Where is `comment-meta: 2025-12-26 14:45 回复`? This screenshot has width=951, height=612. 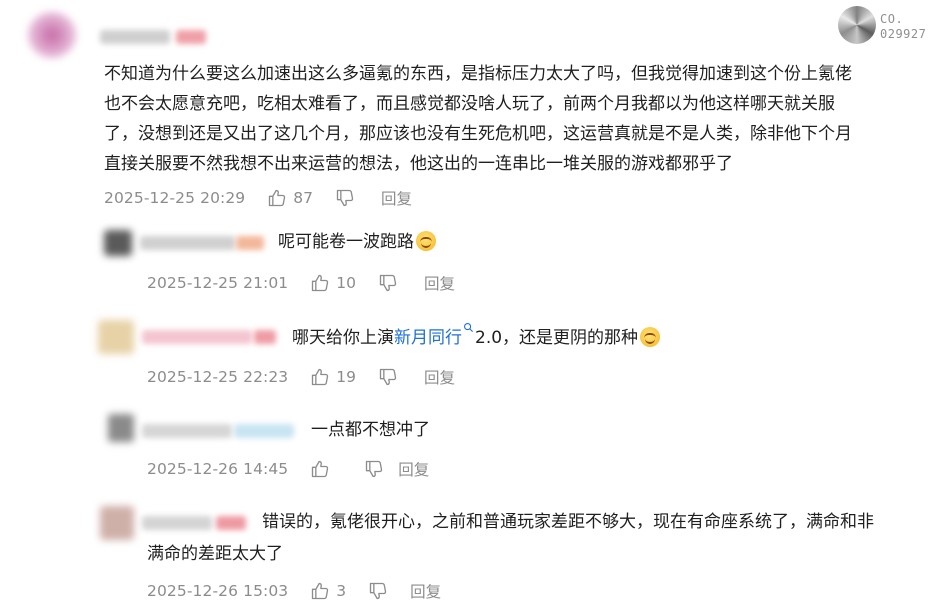 comment-meta: 2025-12-26 14:45 回复 is located at coordinates (288, 469).